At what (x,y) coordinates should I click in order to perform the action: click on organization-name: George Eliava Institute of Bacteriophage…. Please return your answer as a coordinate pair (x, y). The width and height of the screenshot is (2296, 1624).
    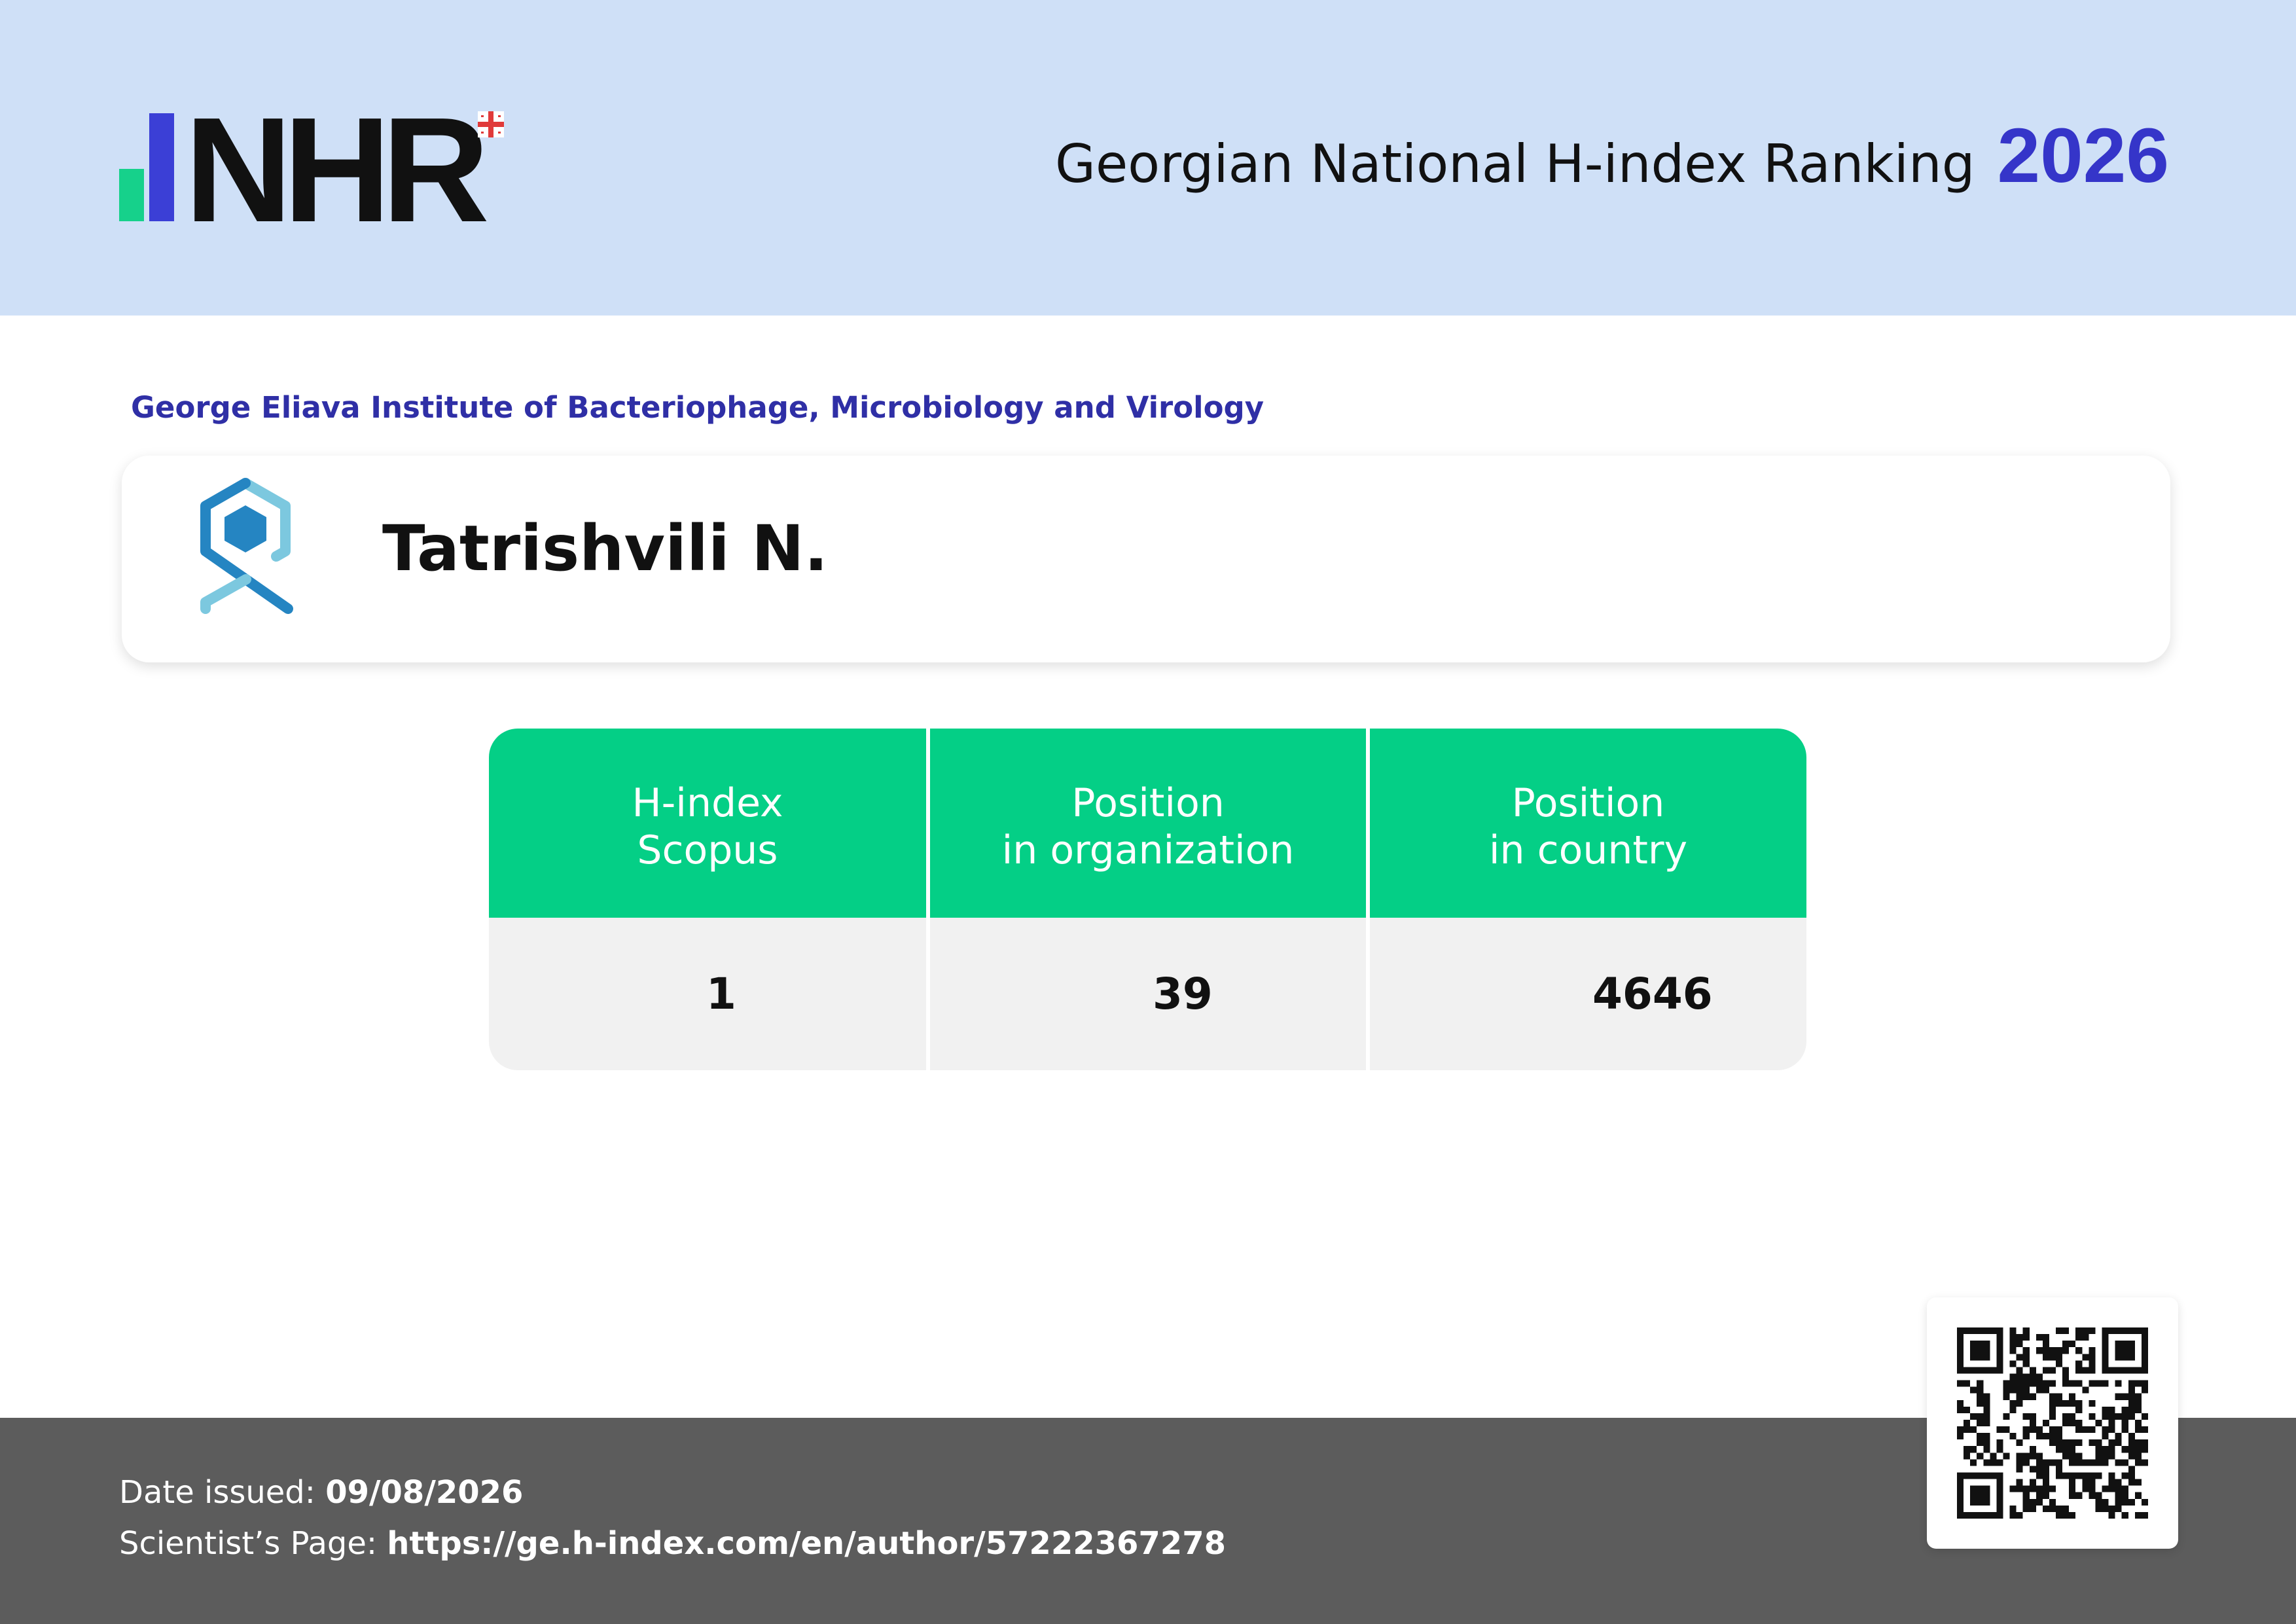
    Looking at the image, I should click on (698, 407).